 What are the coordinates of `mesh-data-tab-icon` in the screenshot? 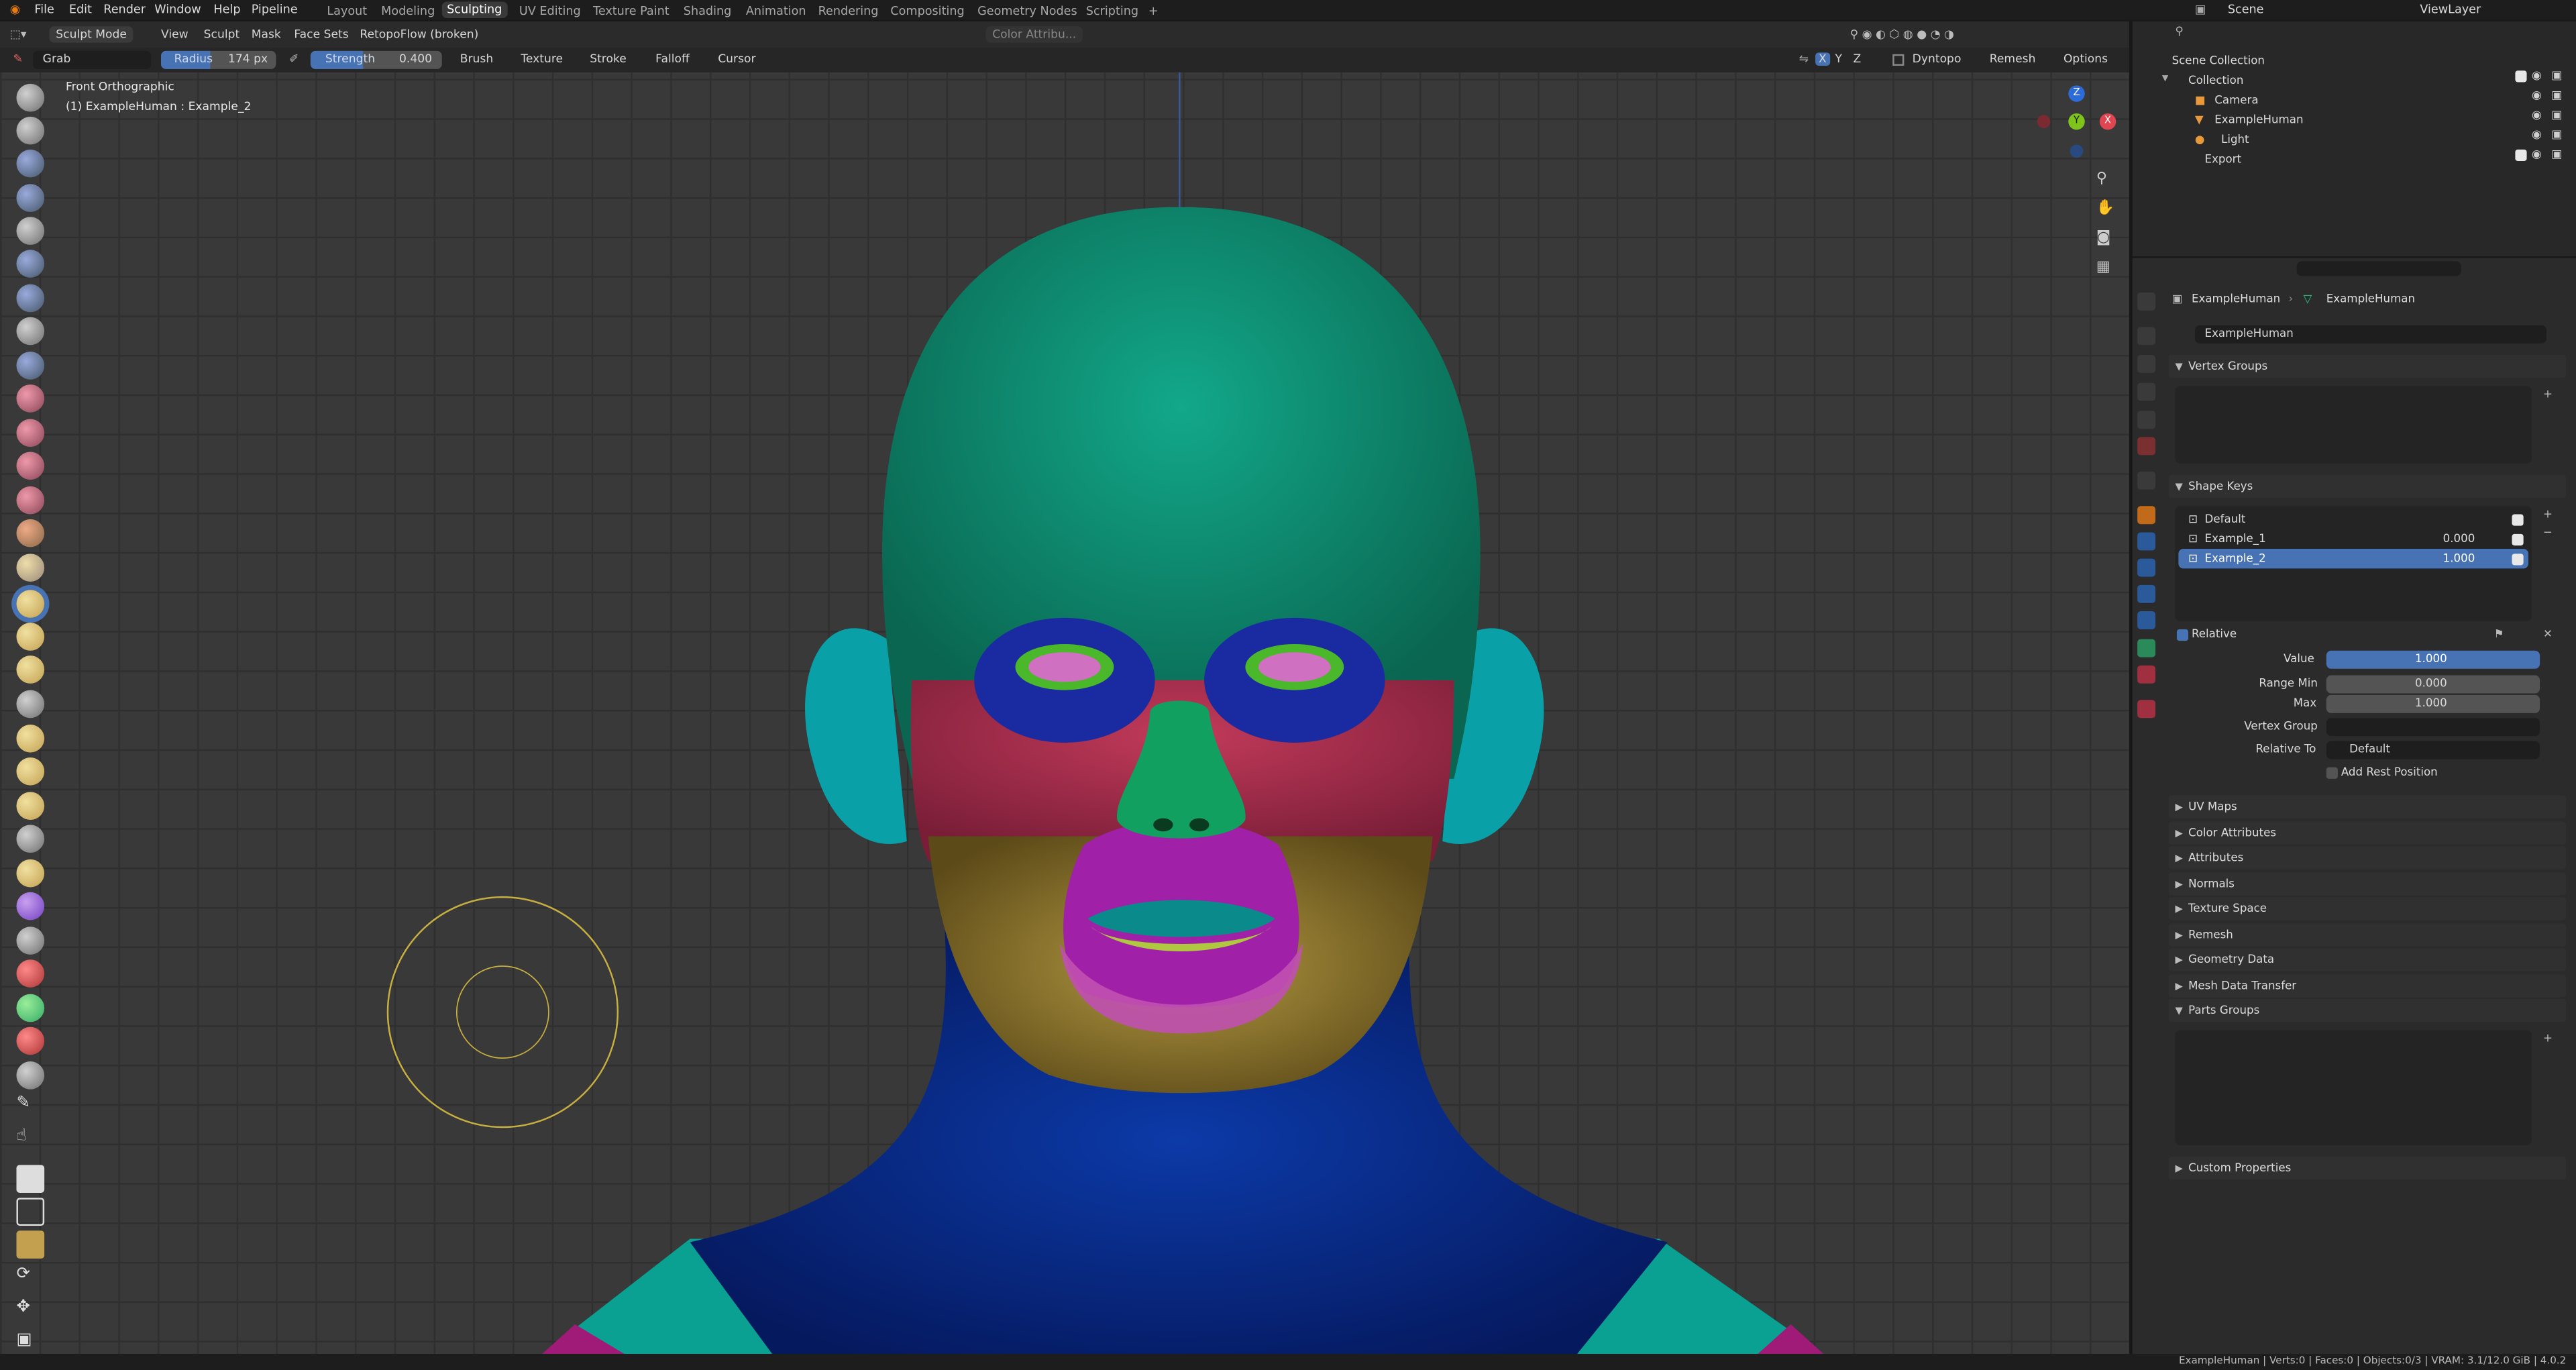 It's located at (2146, 648).